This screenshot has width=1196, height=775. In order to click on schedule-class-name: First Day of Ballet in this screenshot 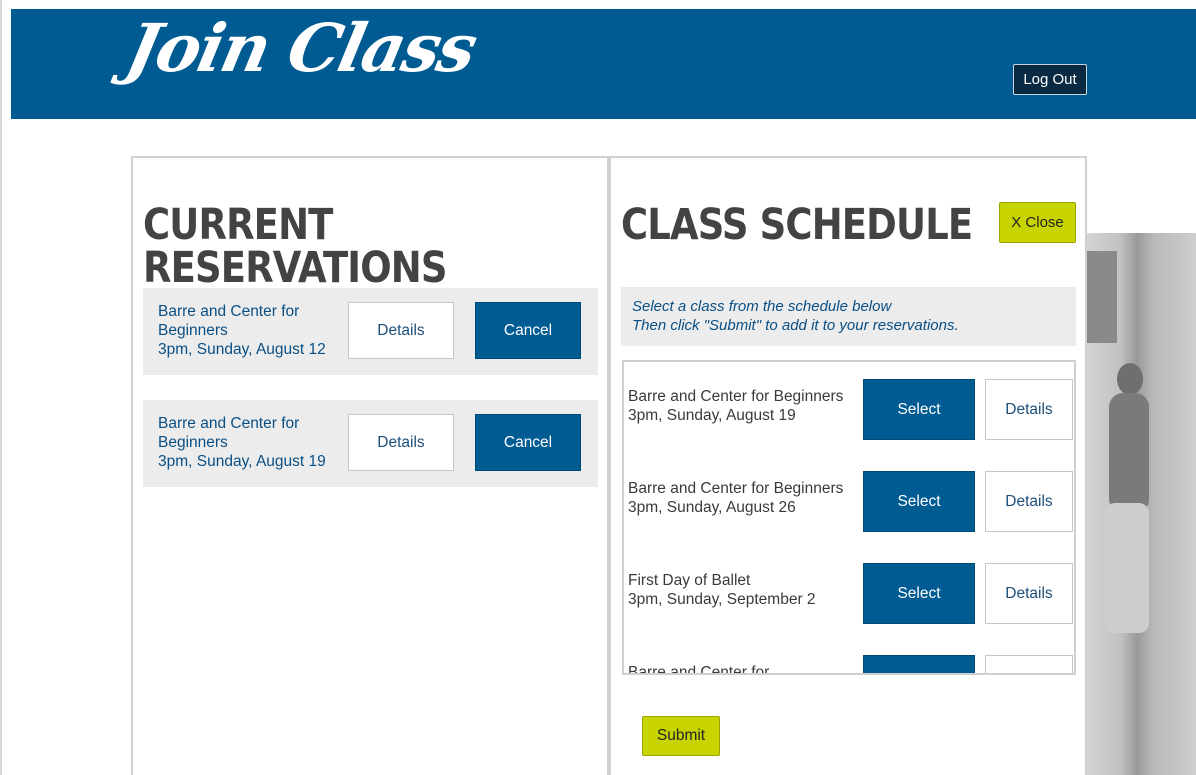, I will do `click(689, 580)`.